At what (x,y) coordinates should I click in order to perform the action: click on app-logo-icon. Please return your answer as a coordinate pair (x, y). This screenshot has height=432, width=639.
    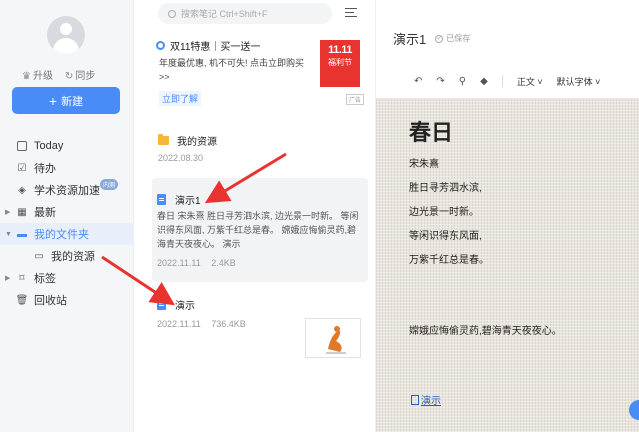
    Looking at the image, I should click on (634, 410).